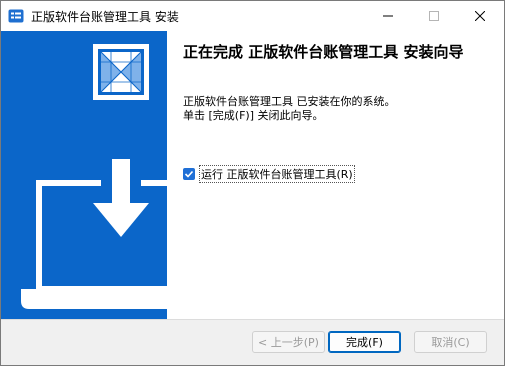  I want to click on minimize-icon, so click(388, 16).